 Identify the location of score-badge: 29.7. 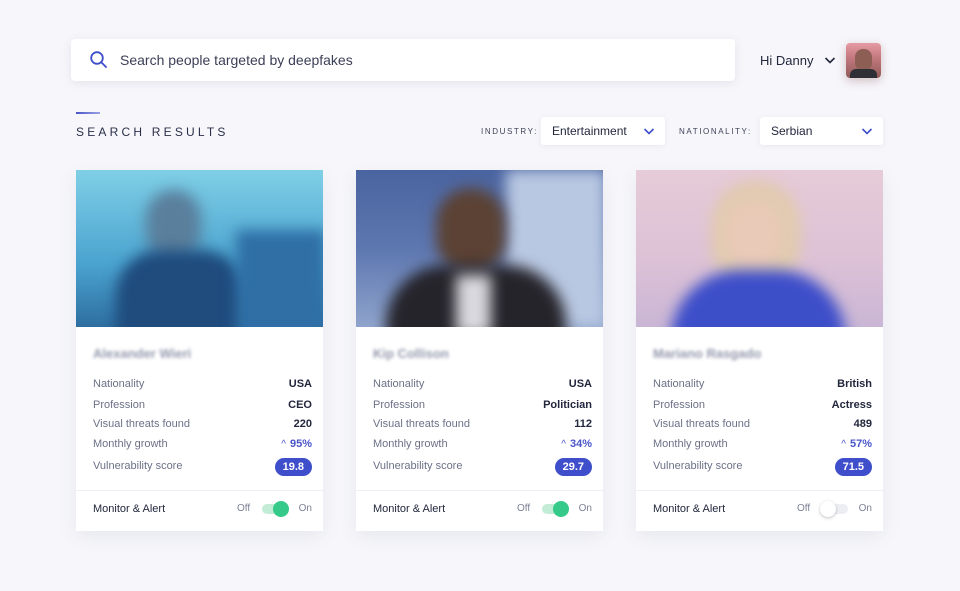
(573, 467).